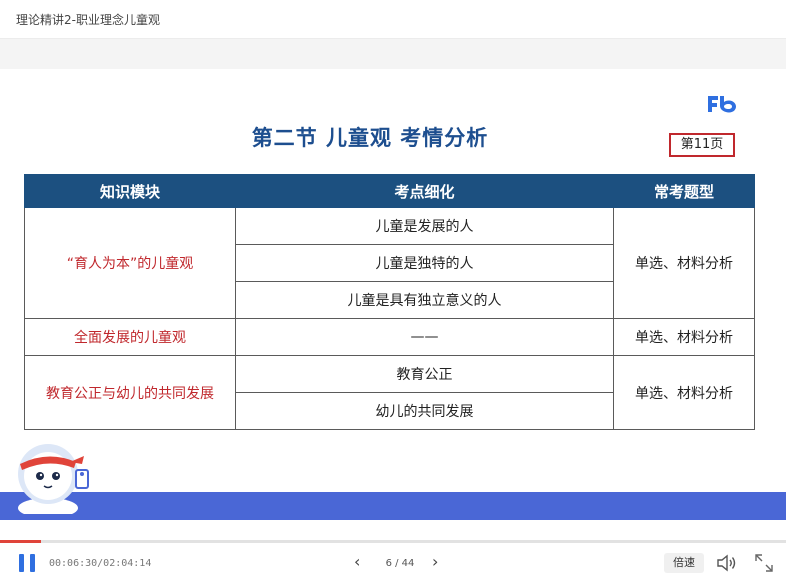  What do you see at coordinates (400, 563) in the screenshot?
I see `page-indicator: 6 / 44` at bounding box center [400, 563].